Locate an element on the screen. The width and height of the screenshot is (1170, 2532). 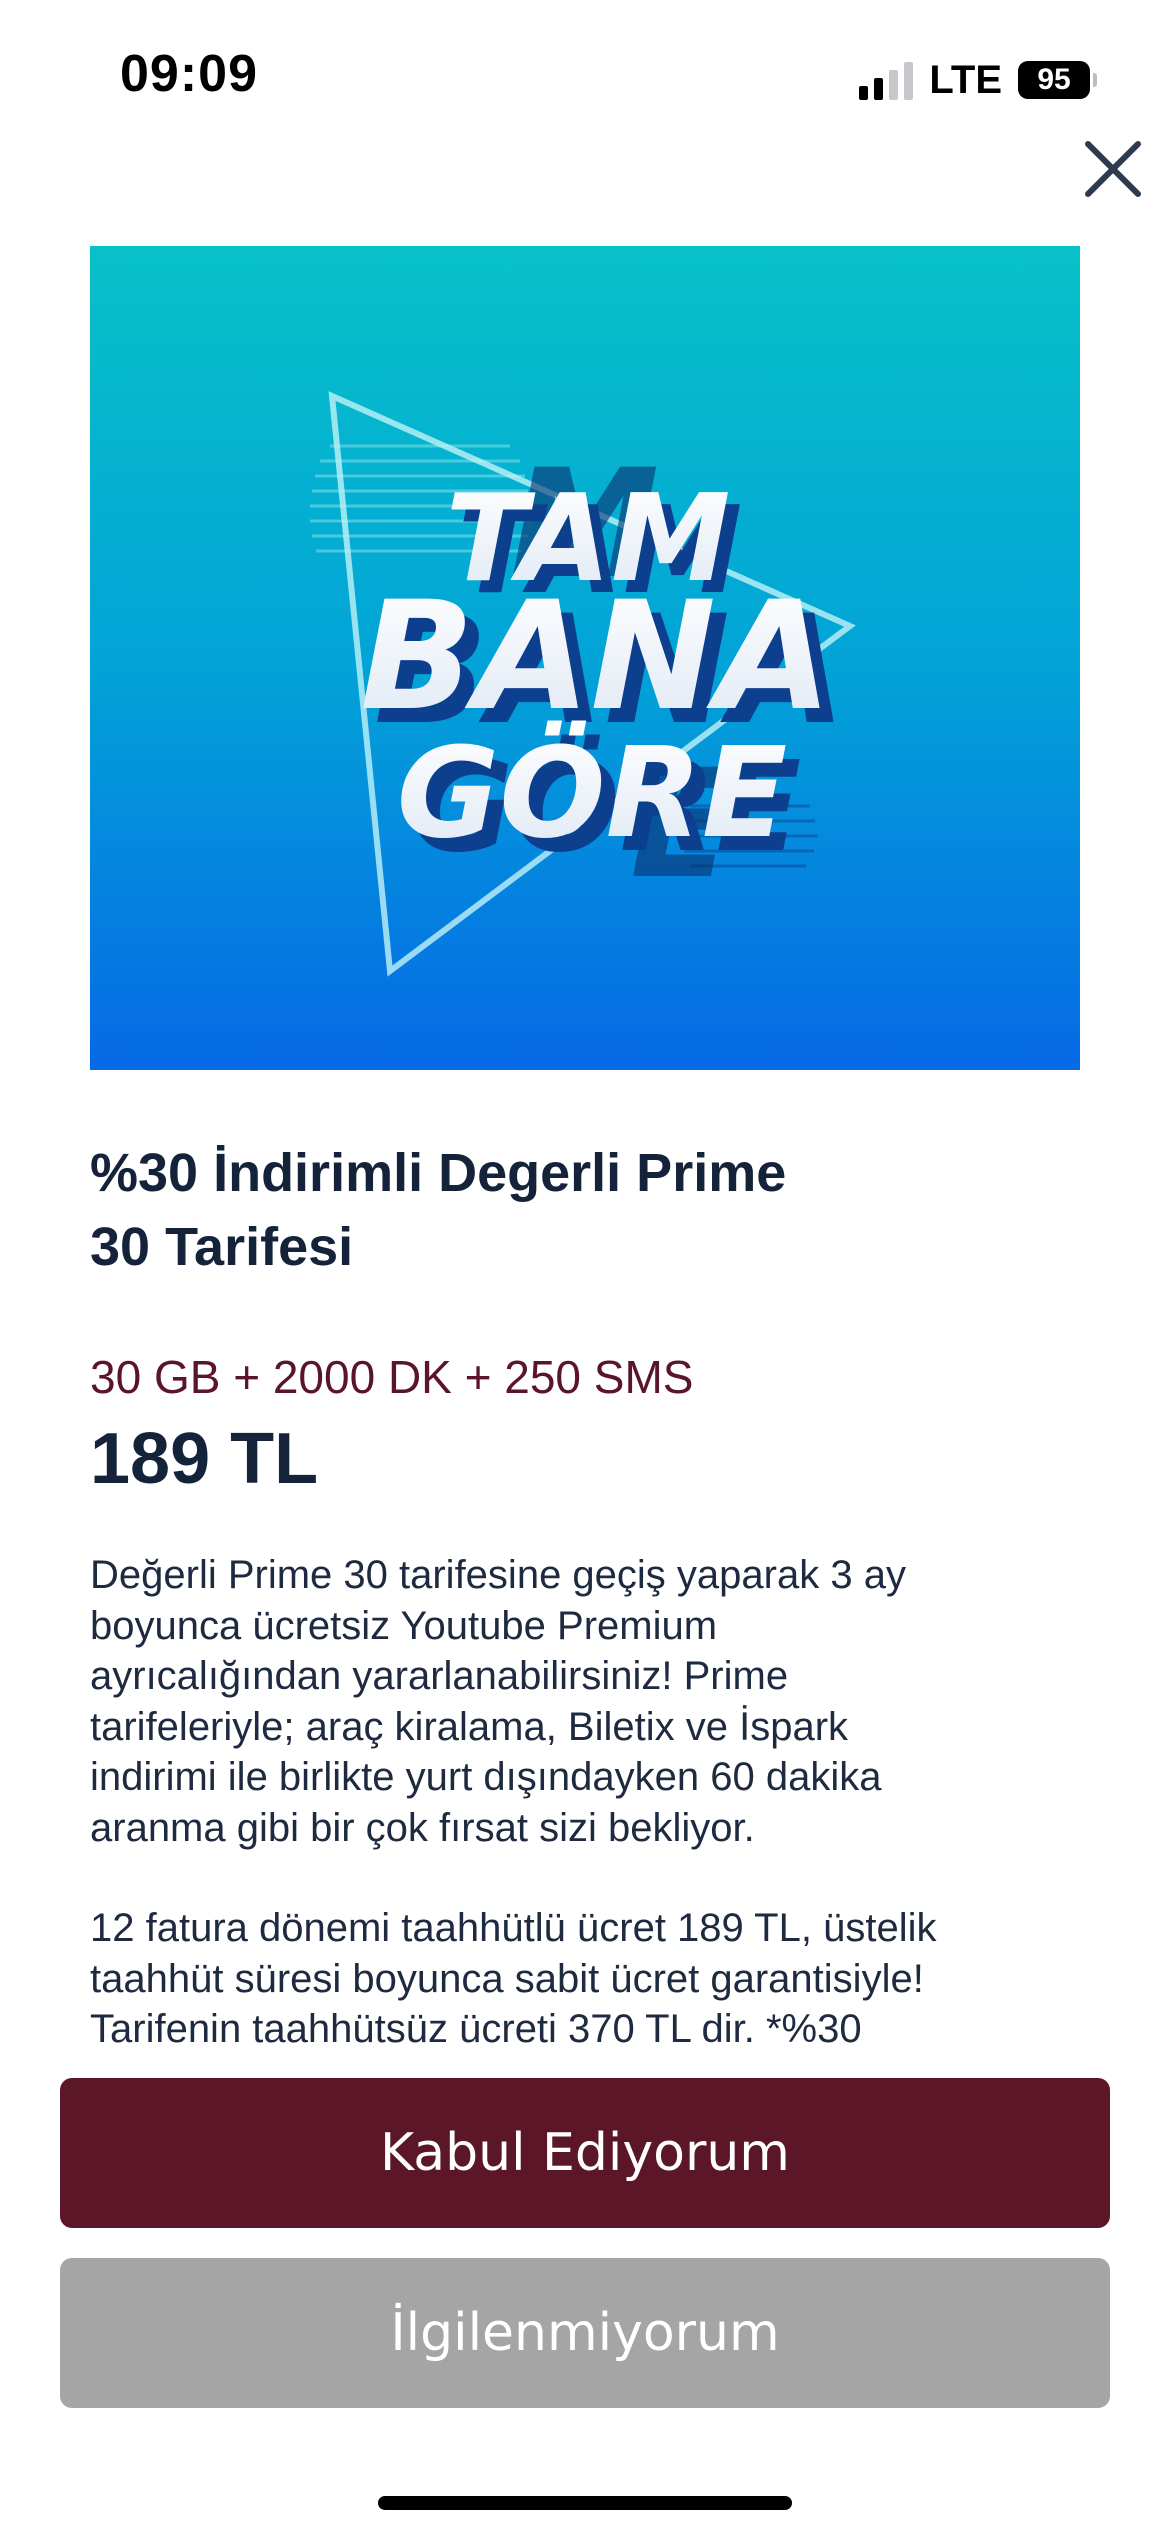
signal-icon is located at coordinates (886, 80).